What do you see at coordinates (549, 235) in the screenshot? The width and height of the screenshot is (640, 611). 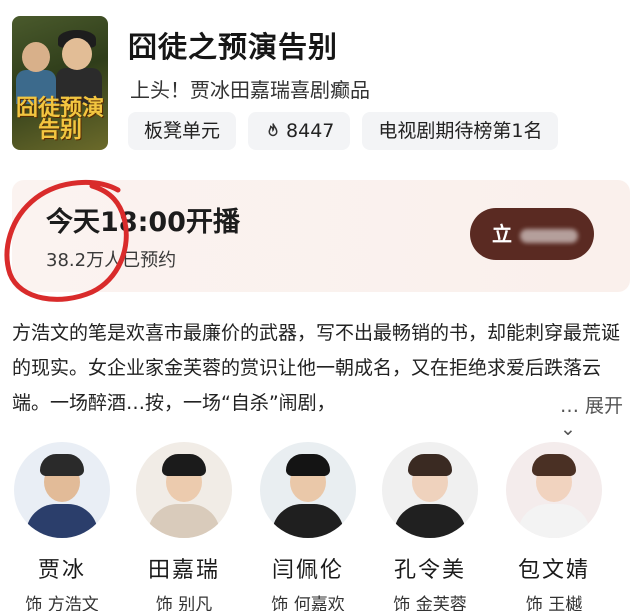 I see `blurred-text` at bounding box center [549, 235].